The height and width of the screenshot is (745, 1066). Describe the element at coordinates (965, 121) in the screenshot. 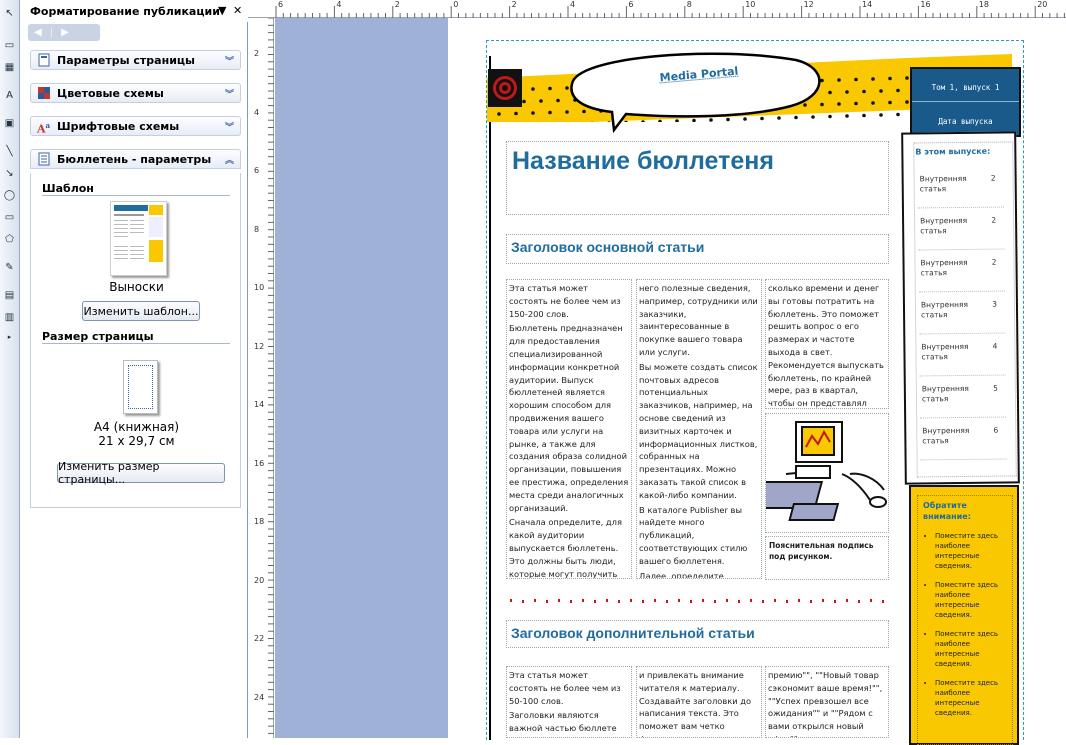

I see `issue-date: Дата выпуска` at that location.